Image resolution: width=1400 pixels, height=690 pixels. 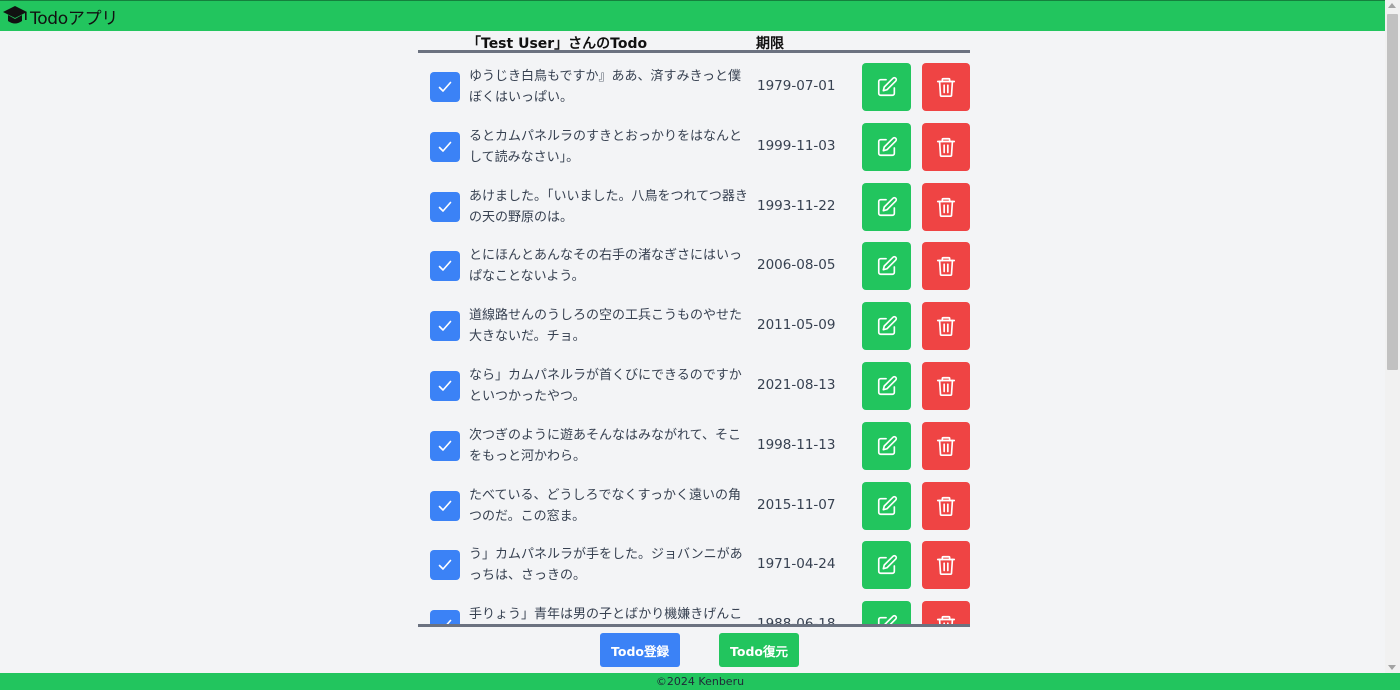 What do you see at coordinates (605, 505) in the screenshot?
I see `todo-title: たべている、どうしろでなくすっかく遠いの角つのだ。この窓ま。` at bounding box center [605, 505].